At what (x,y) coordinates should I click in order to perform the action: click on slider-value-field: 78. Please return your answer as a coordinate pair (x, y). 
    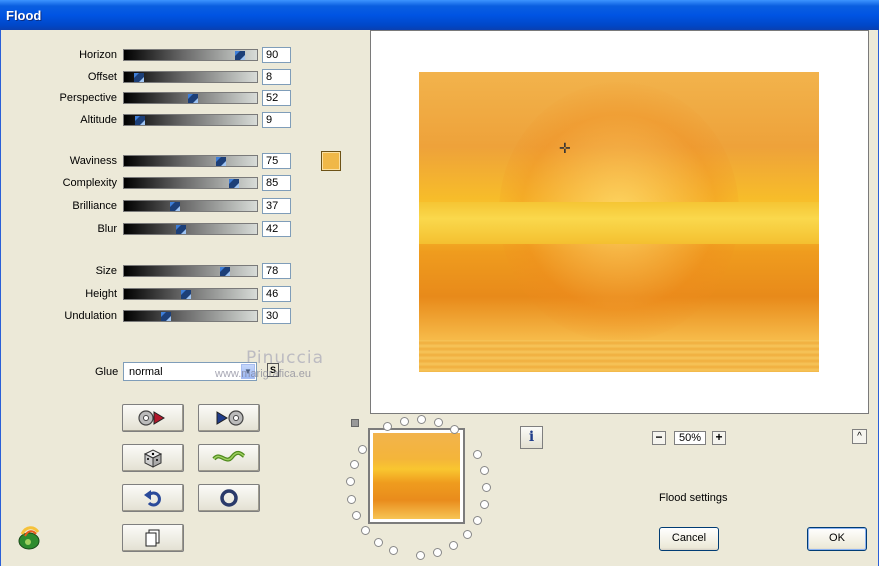
    Looking at the image, I should click on (276, 271).